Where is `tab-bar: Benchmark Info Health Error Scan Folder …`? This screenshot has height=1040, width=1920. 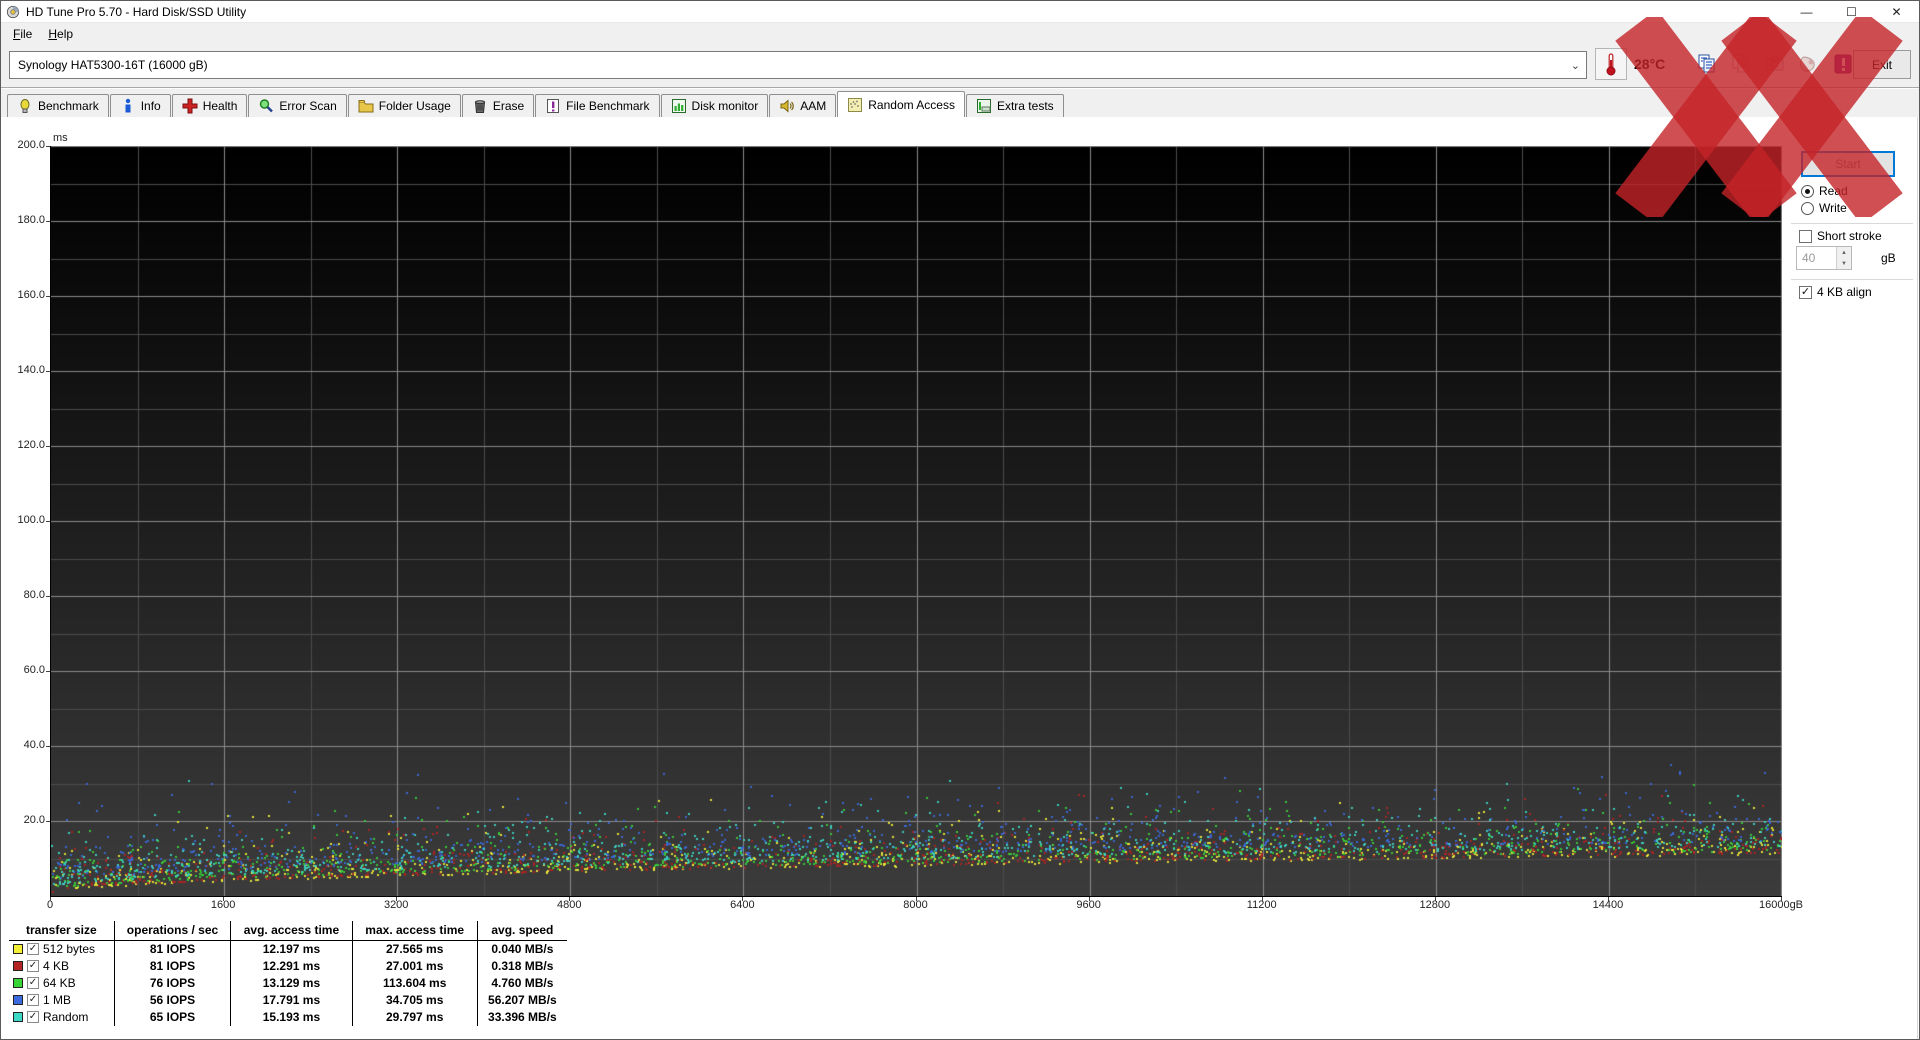 tab-bar: Benchmark Info Health Error Scan Folder … is located at coordinates (963, 104).